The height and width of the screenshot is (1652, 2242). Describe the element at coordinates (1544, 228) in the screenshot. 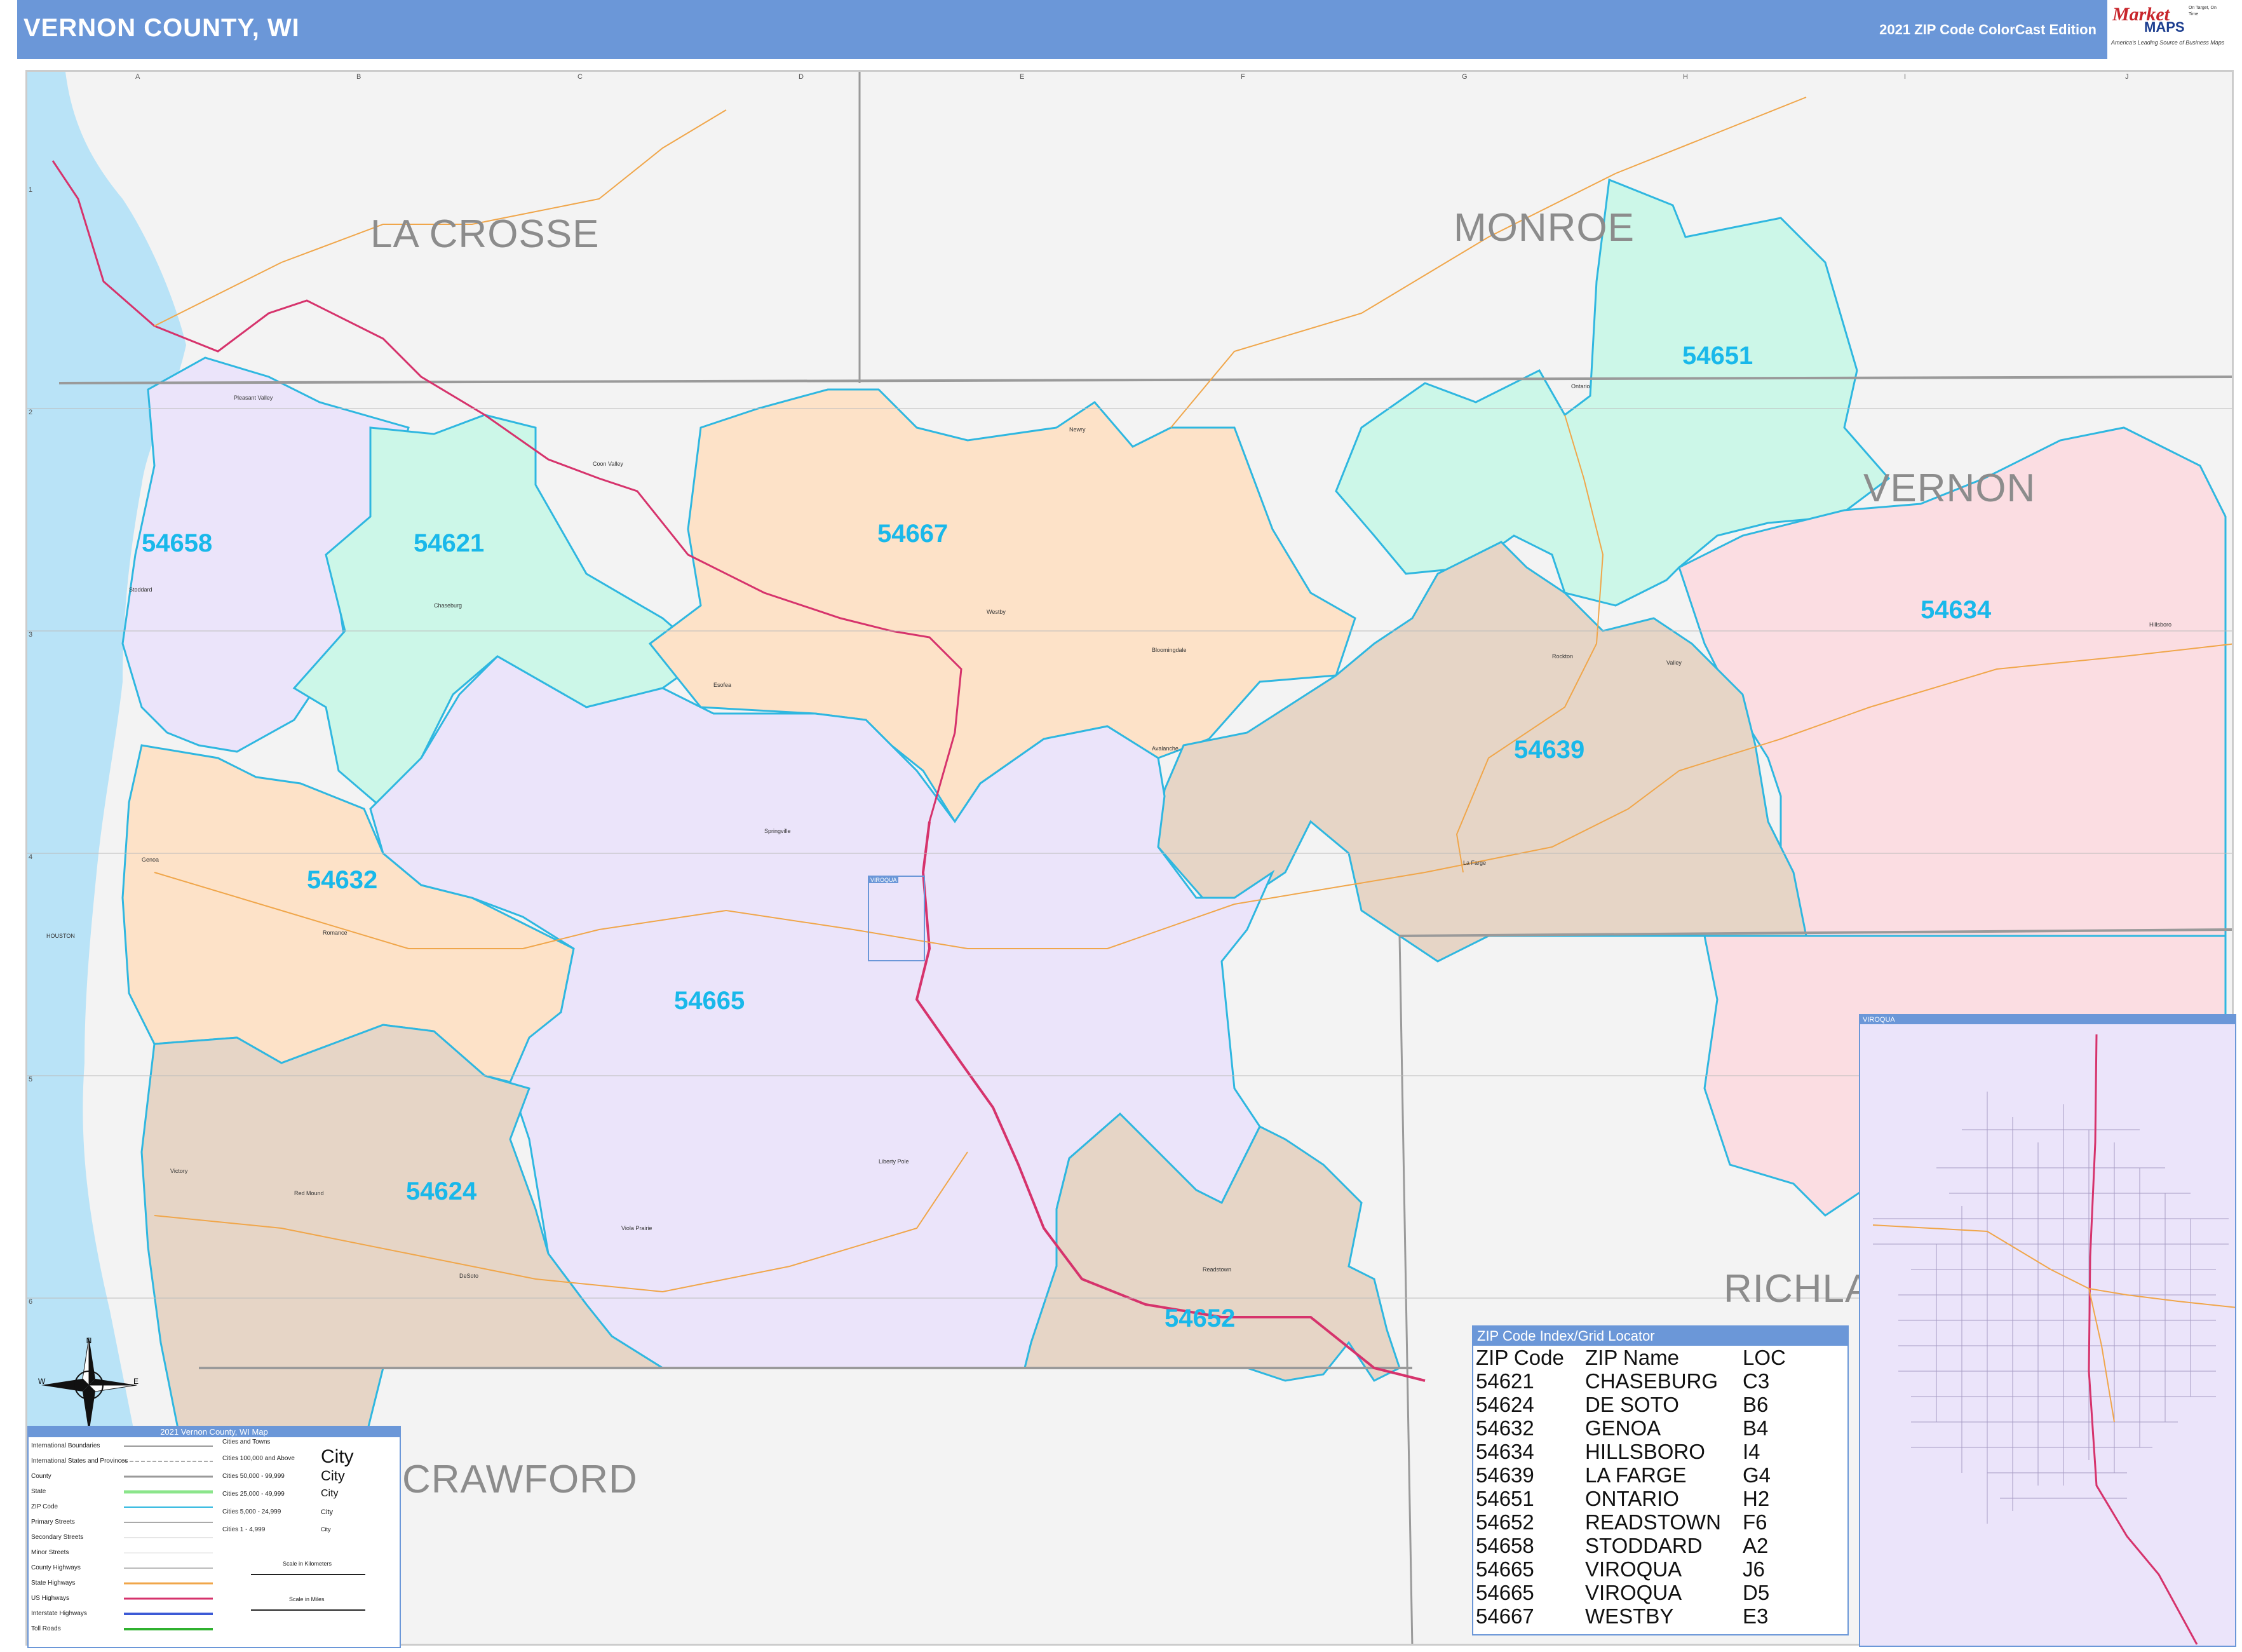

I see `county-label-monroe: MONROE` at that location.